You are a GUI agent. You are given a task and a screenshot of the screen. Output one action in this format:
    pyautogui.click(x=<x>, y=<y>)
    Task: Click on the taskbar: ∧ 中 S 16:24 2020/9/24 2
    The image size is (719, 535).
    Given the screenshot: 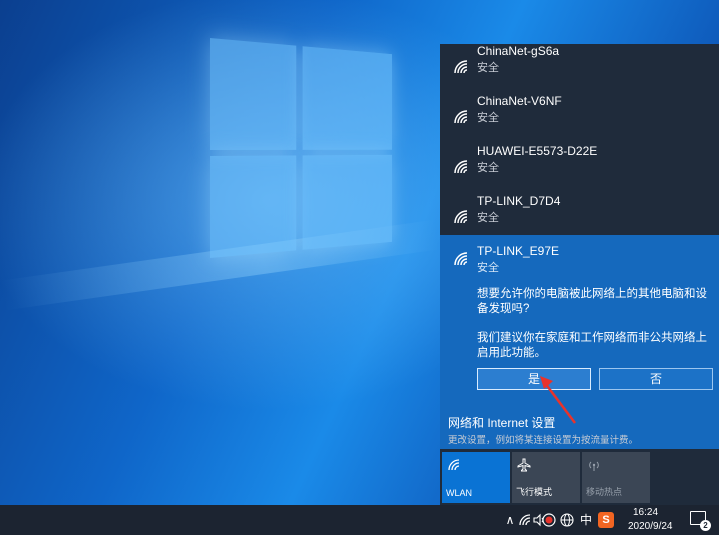 What is the action you would take?
    pyautogui.click(x=359, y=520)
    